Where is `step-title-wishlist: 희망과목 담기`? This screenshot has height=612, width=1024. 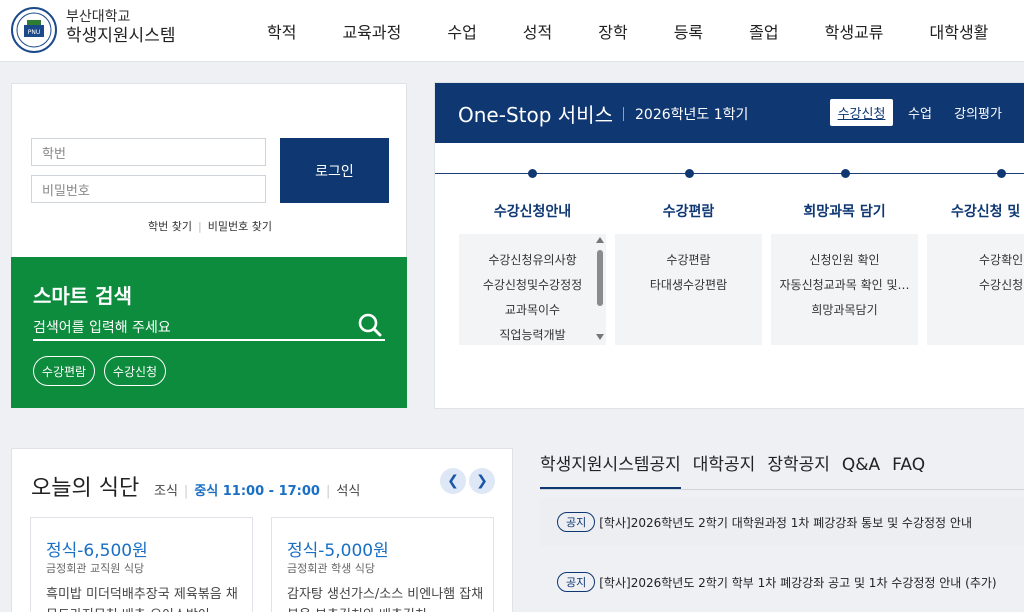
step-title-wishlist: 희망과목 담기 is located at coordinates (844, 211).